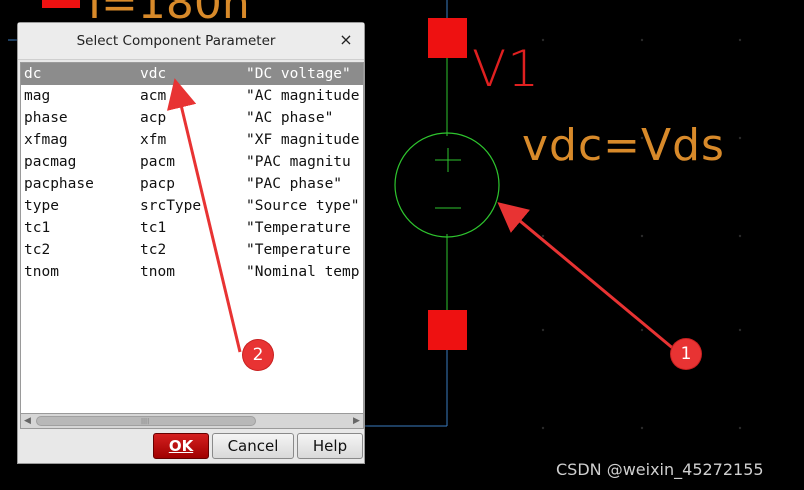 The width and height of the screenshot is (804, 490). Describe the element at coordinates (157, 162) in the screenshot. I see `param-variable-cell: pacm` at that location.